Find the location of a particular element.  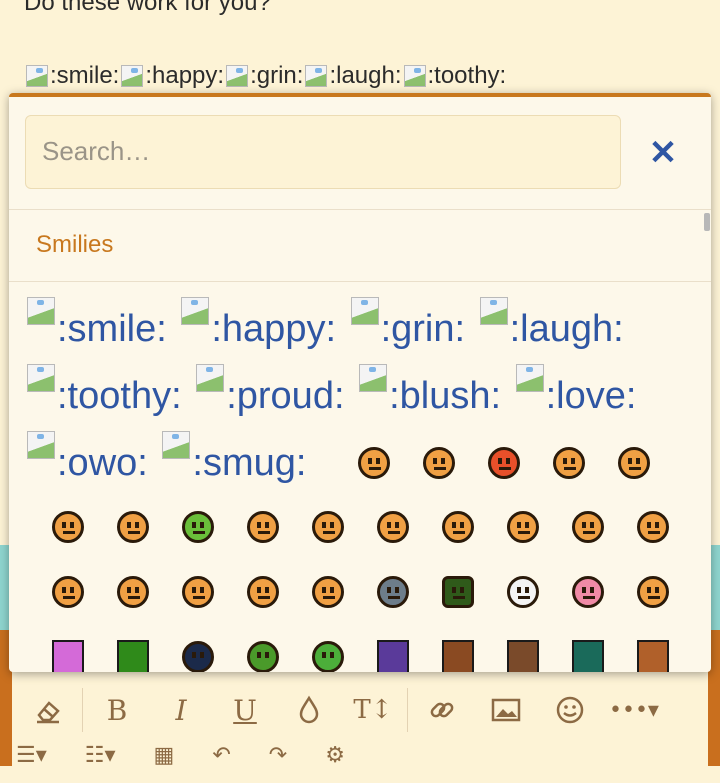

confounded-face-icon is located at coordinates (262, 592).